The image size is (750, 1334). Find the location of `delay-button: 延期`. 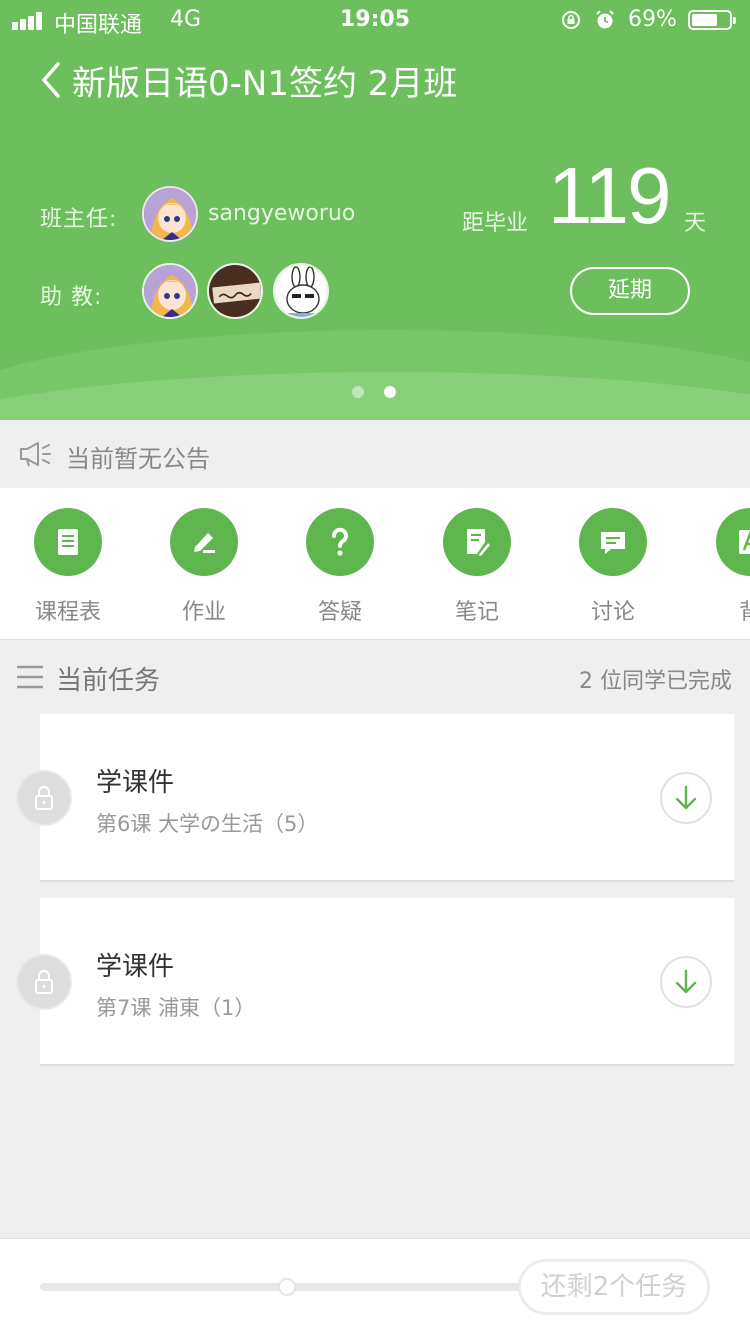

delay-button: 延期 is located at coordinates (630, 291).